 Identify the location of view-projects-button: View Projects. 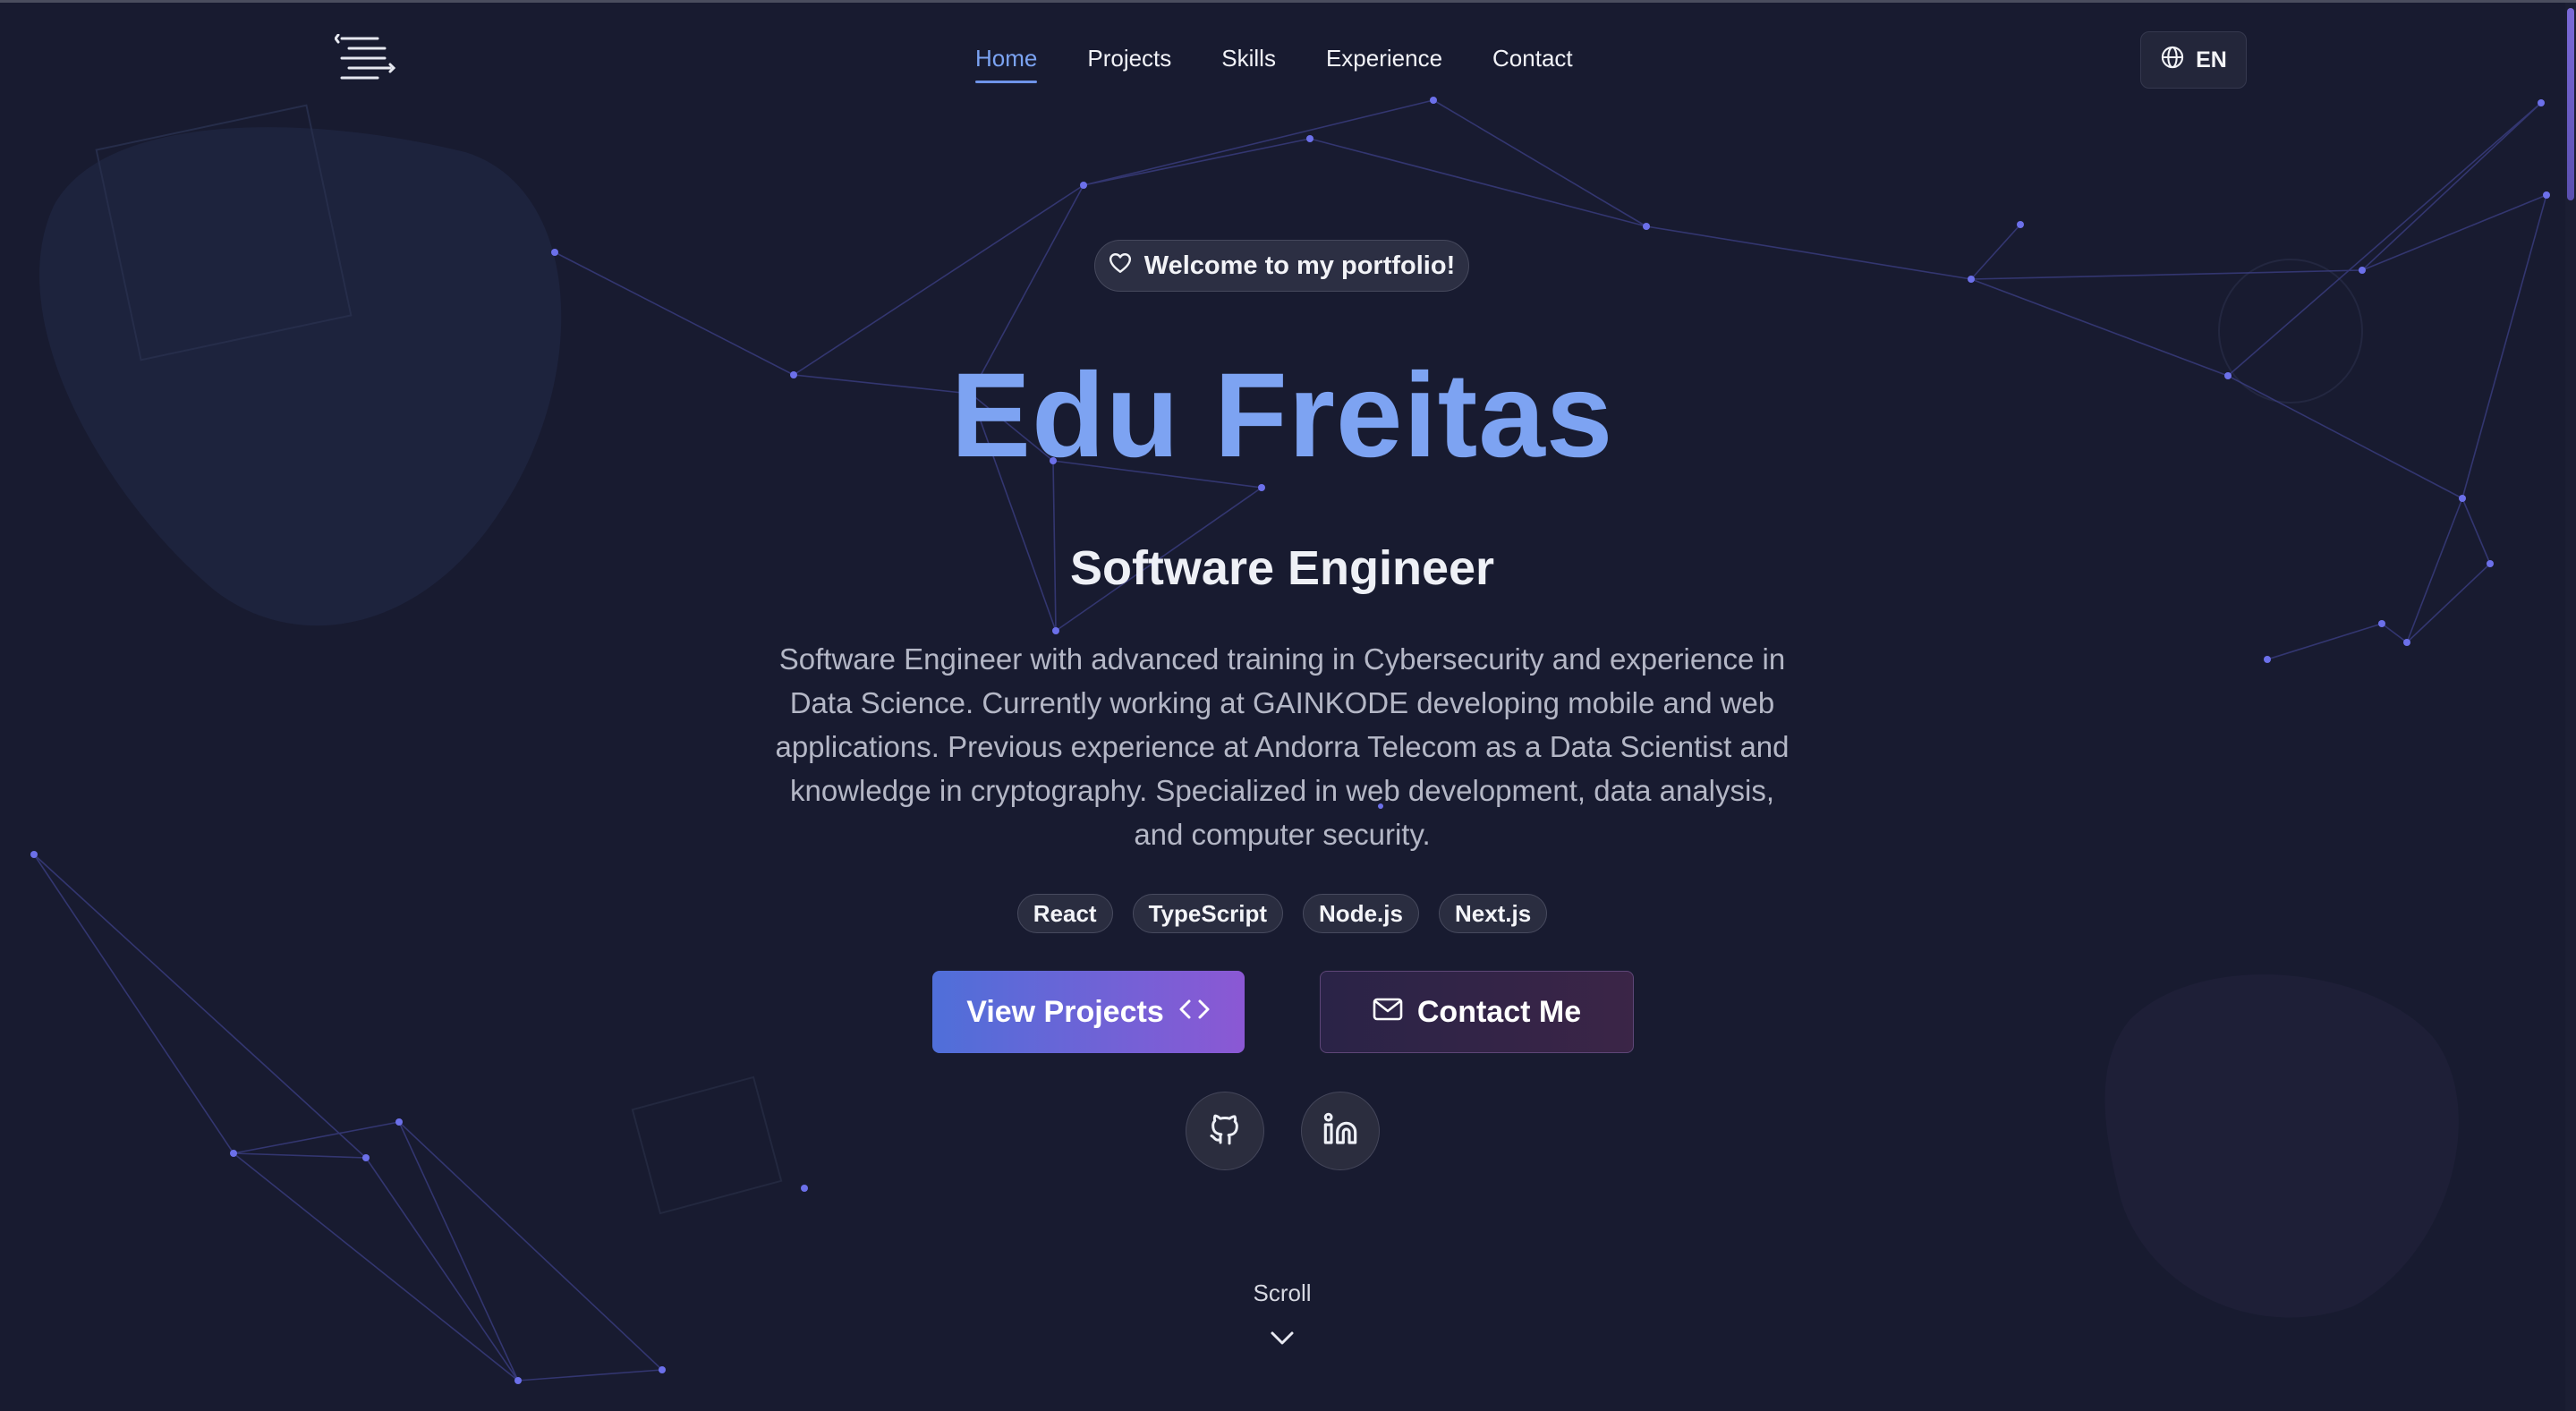
(1088, 1012).